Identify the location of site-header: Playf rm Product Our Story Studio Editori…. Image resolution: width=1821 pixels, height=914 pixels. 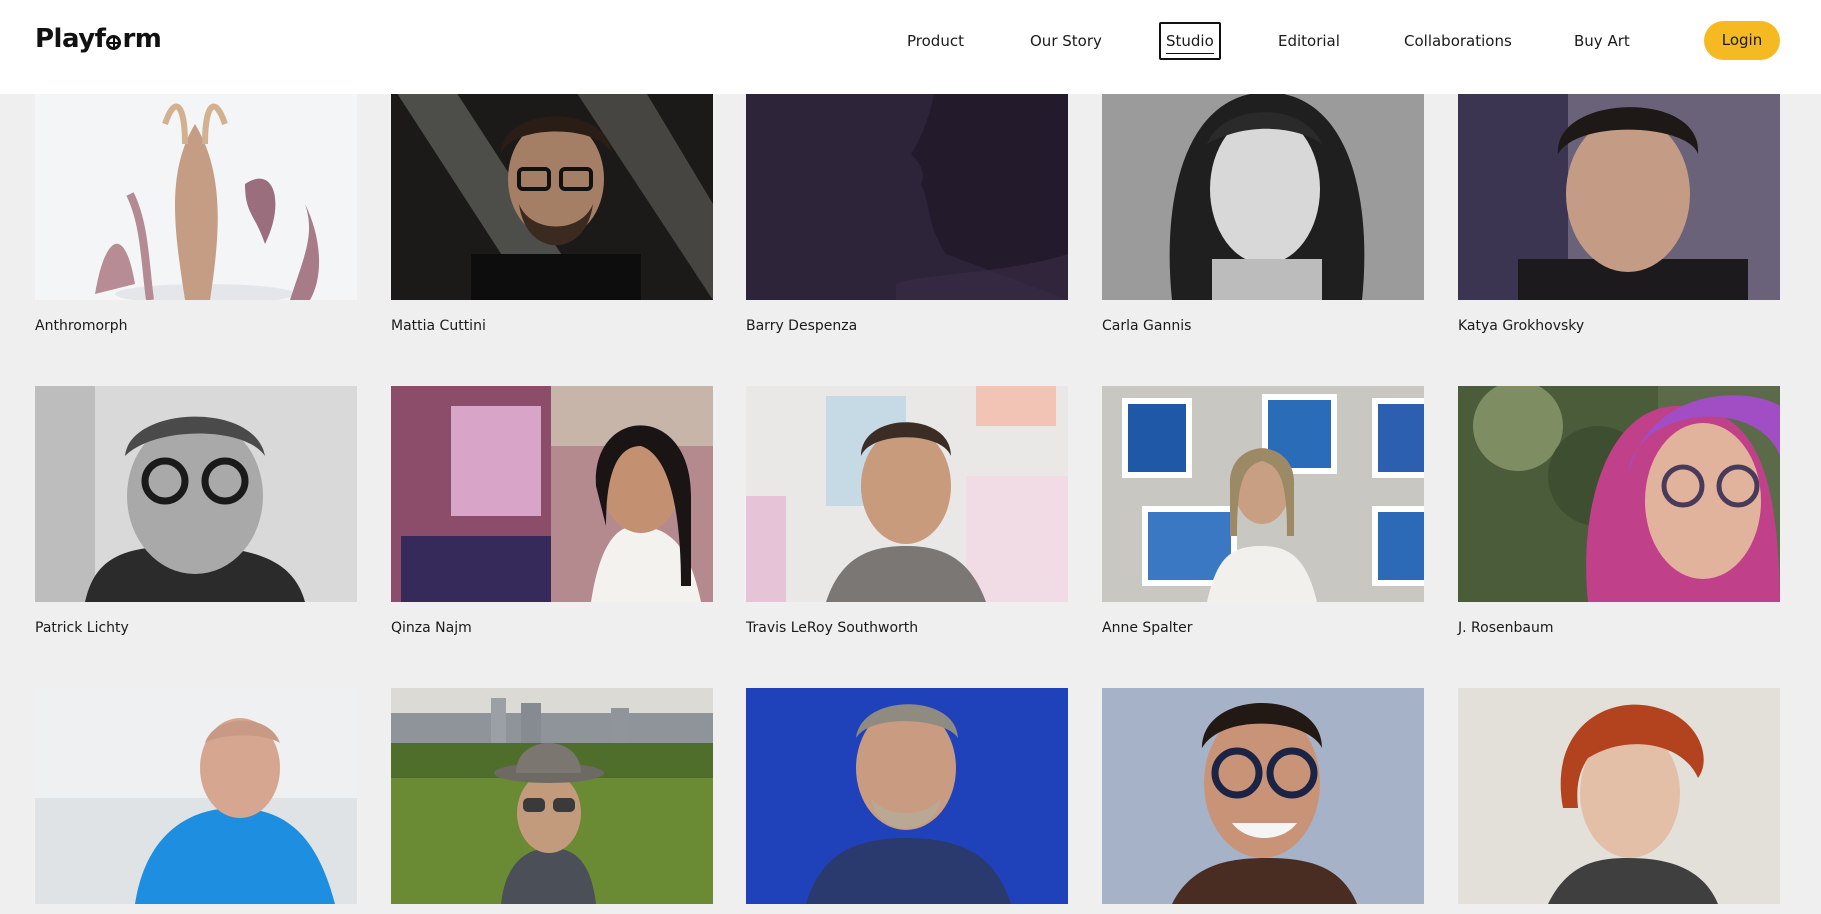
(910, 47).